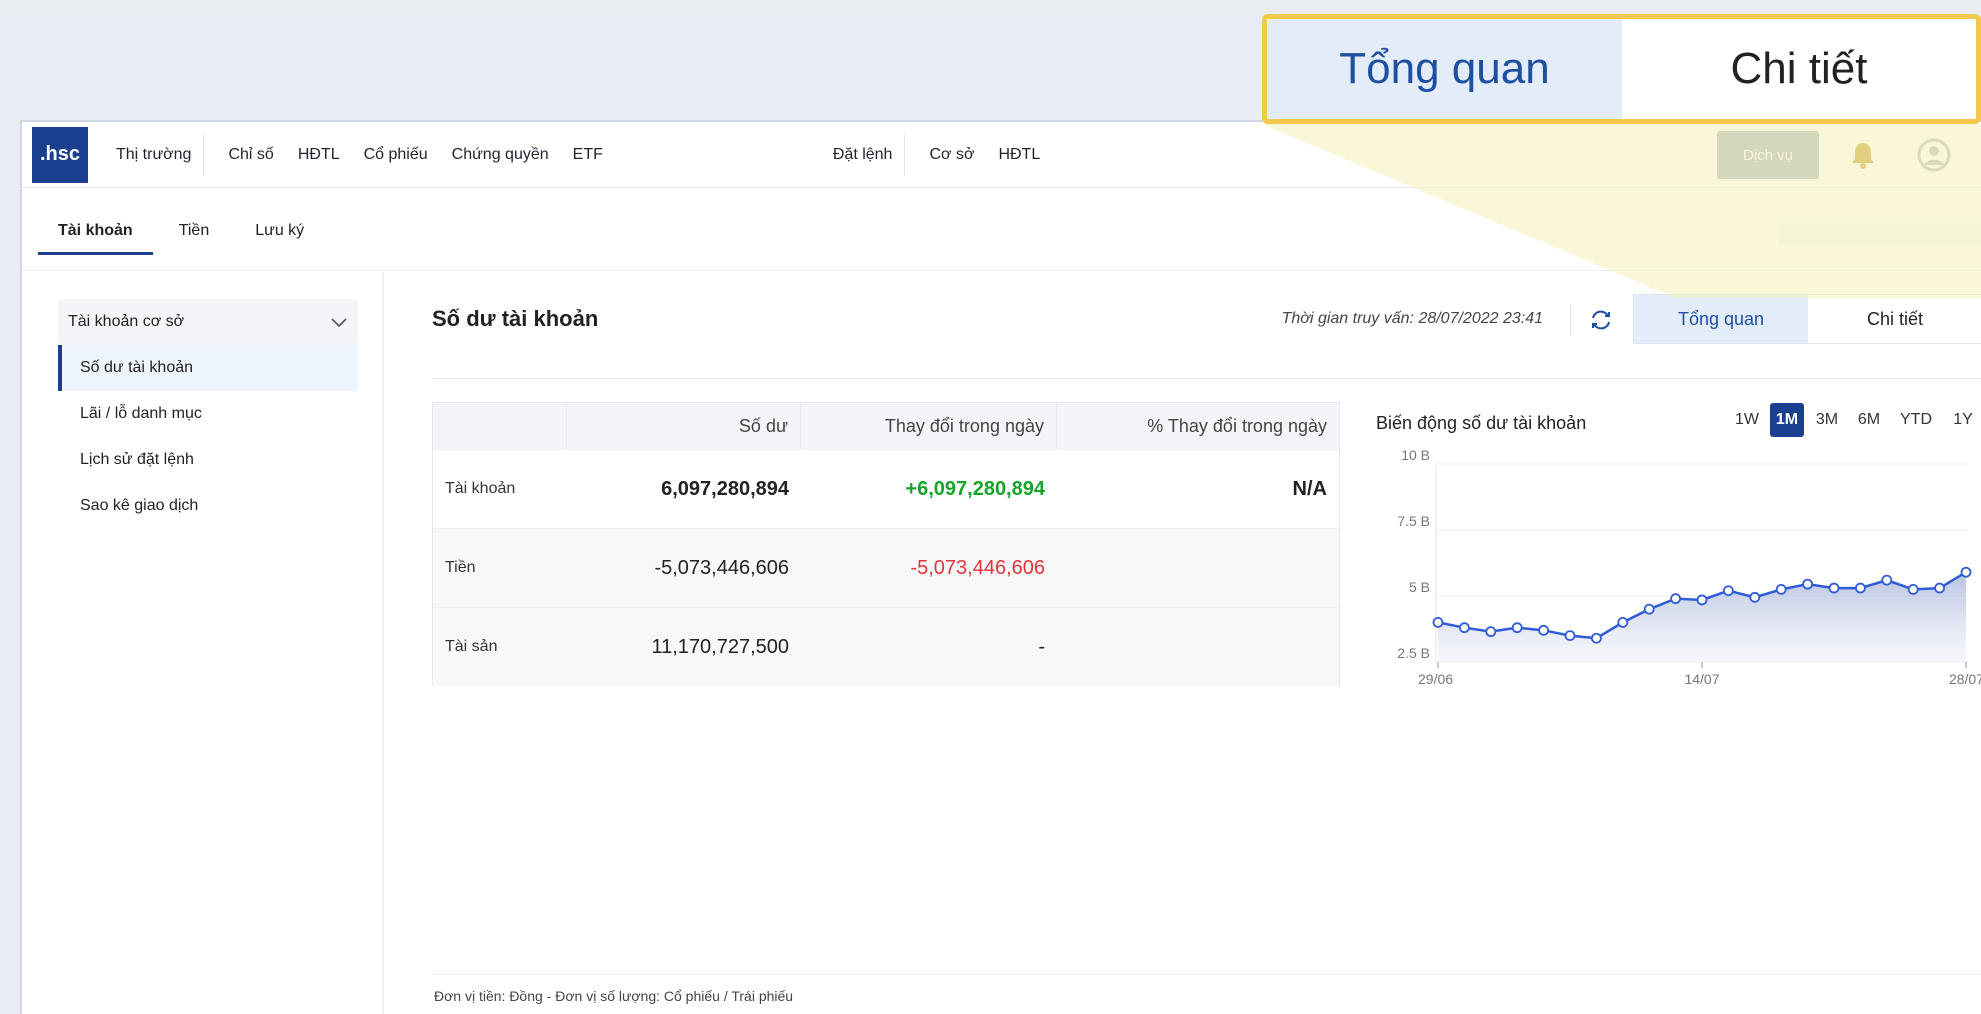  What do you see at coordinates (471, 646) in the screenshot?
I see `row-label: Tài sản` at bounding box center [471, 646].